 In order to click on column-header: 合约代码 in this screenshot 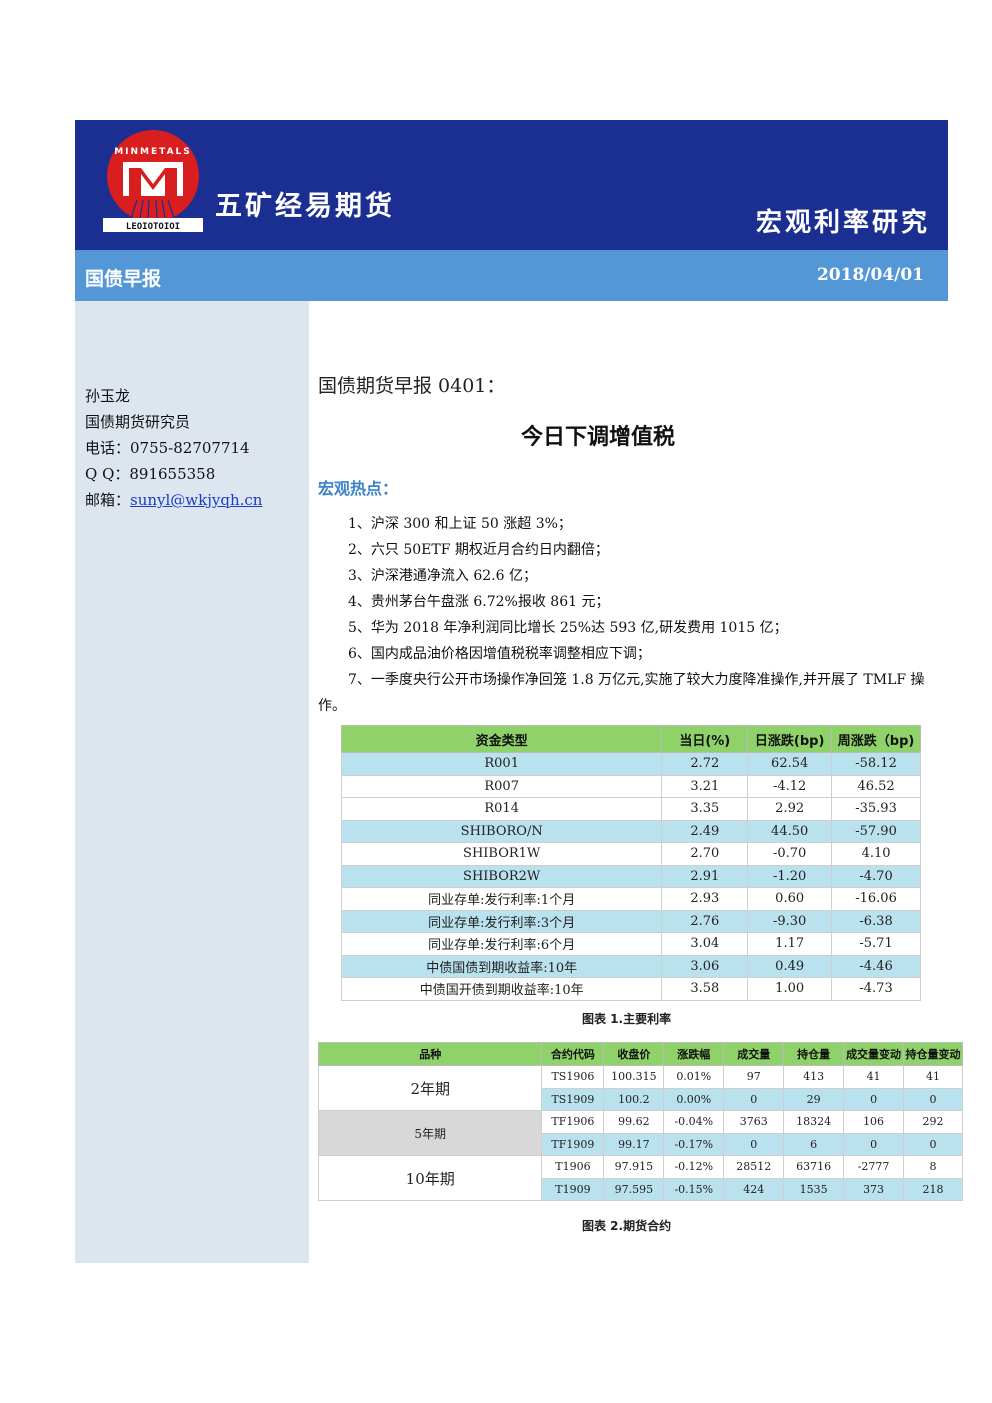, I will do `click(573, 1054)`.